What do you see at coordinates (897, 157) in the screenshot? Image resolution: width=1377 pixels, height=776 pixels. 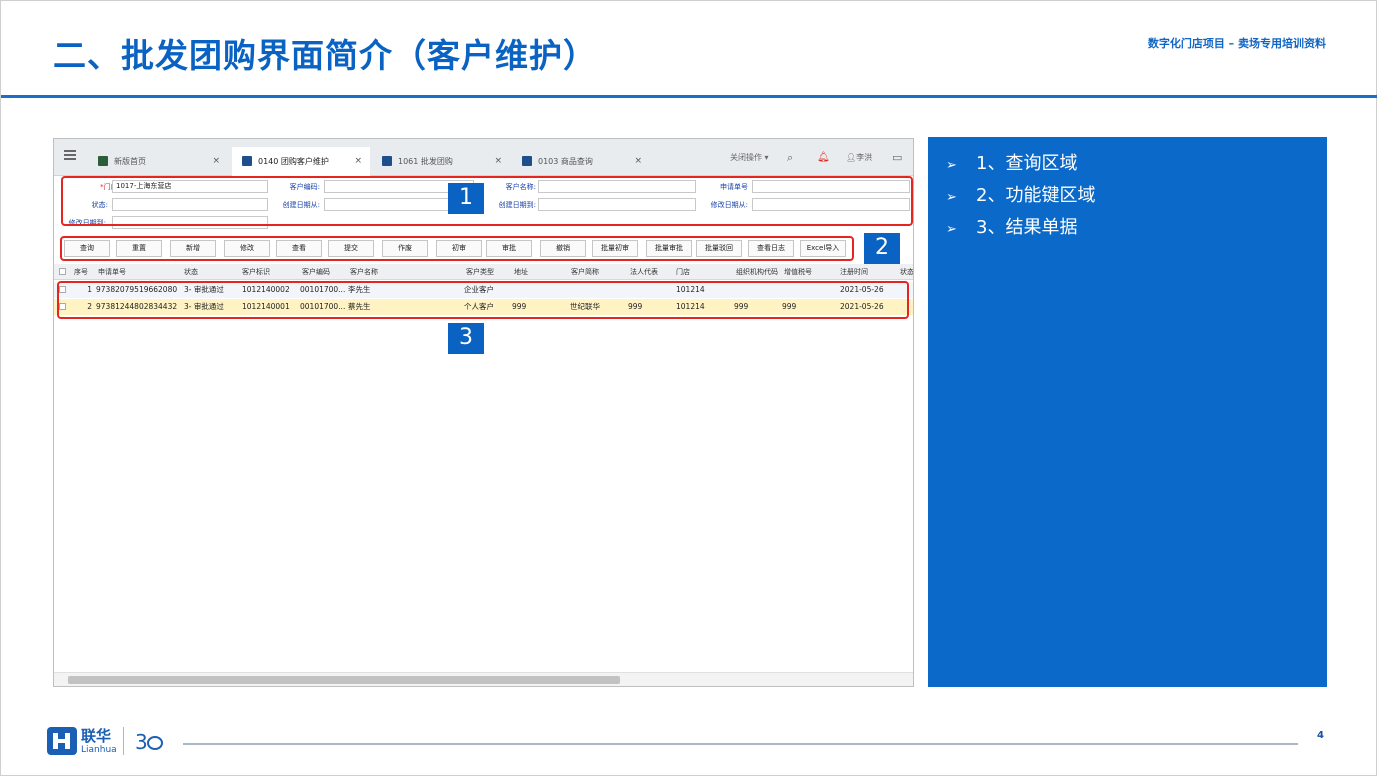 I see `monitor-icon: ▭` at bounding box center [897, 157].